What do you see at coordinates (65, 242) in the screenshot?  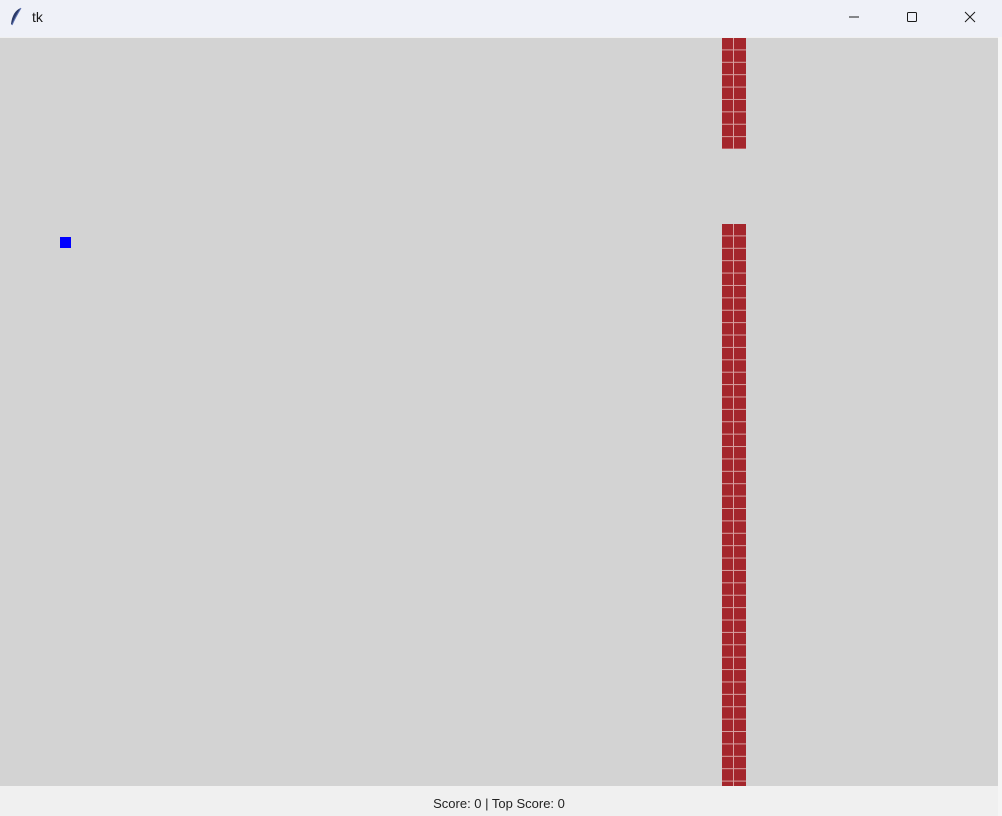 I see `player-square` at bounding box center [65, 242].